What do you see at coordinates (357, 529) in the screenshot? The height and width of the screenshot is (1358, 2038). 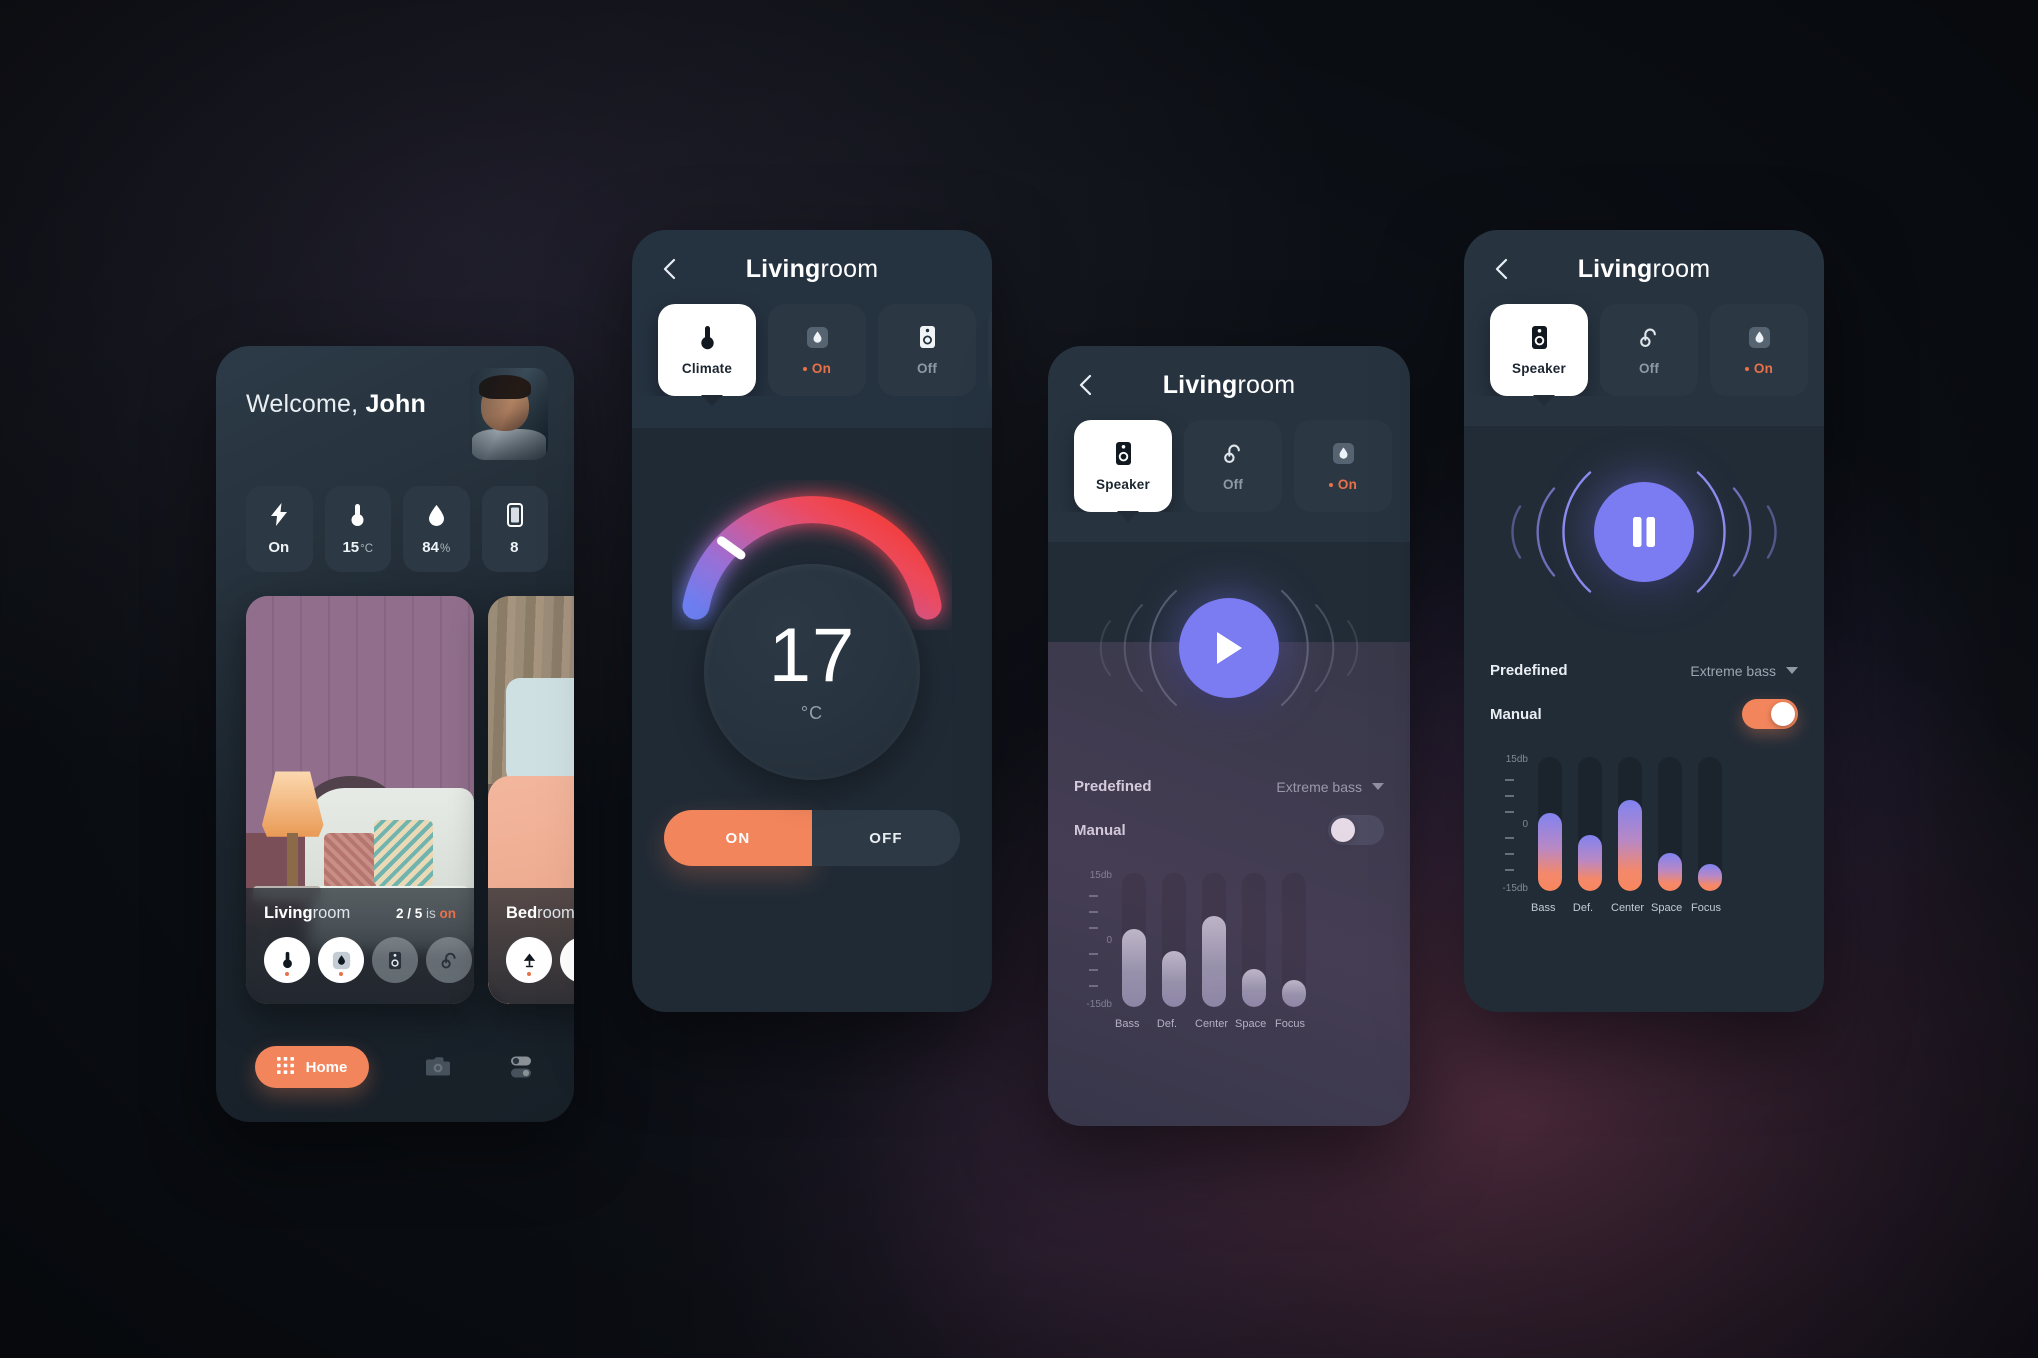 I see `stat-temperature: 15°C` at bounding box center [357, 529].